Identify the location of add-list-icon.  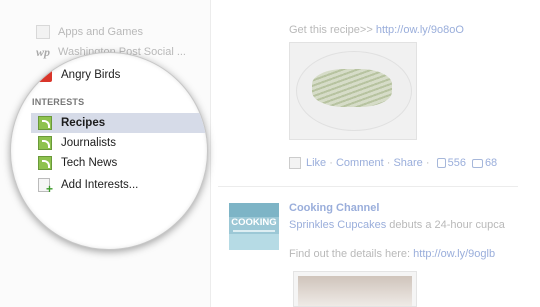
(45, 186).